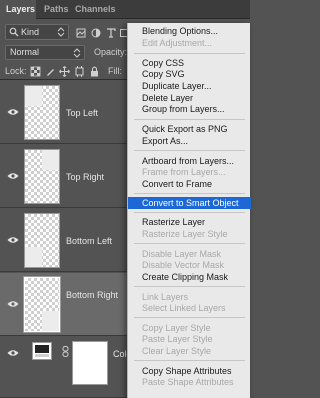 The image size is (320, 398). Describe the element at coordinates (189, 203) in the screenshot. I see `menu-item-convert-to-smart-object: Convert to Smart Object` at that location.